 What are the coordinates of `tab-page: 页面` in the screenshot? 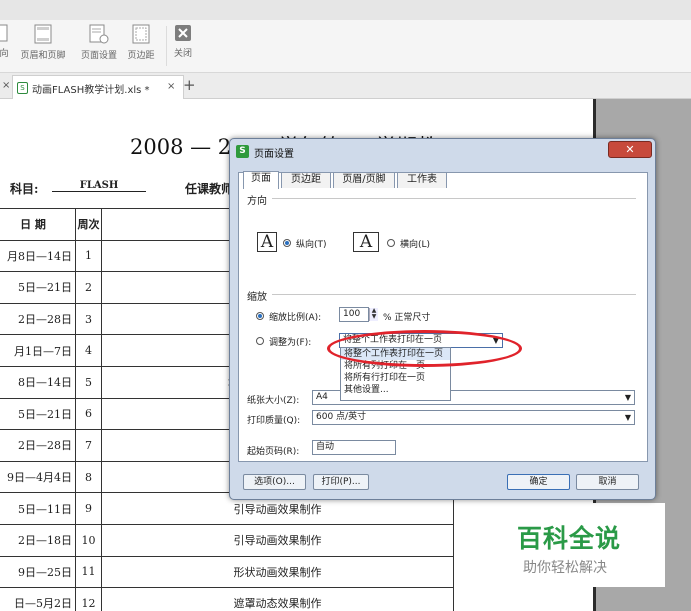 It's located at (261, 180).